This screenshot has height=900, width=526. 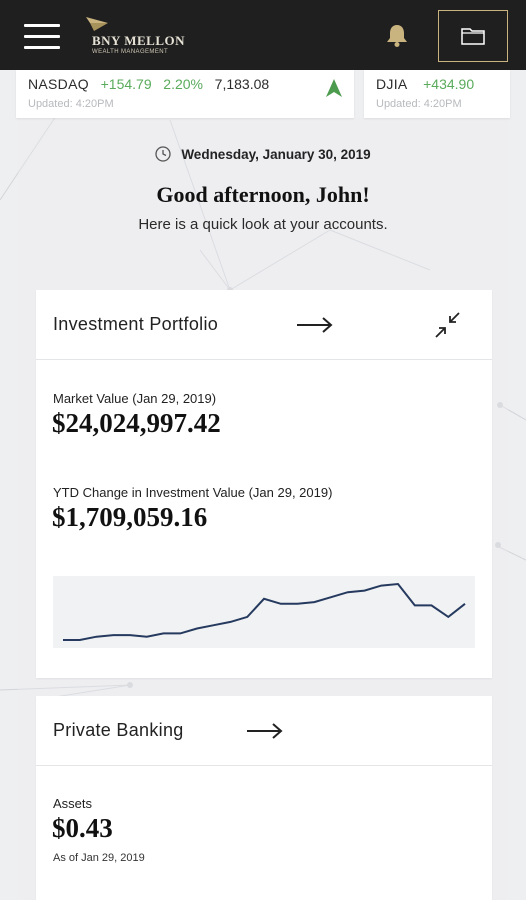 What do you see at coordinates (73, 803) in the screenshot?
I see `assets-label: Assets` at bounding box center [73, 803].